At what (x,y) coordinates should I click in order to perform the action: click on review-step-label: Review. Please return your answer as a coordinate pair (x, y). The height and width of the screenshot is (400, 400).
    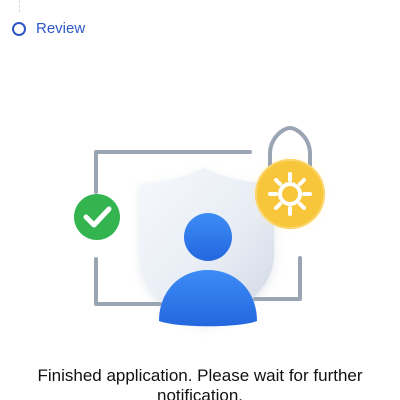
    Looking at the image, I should click on (61, 28).